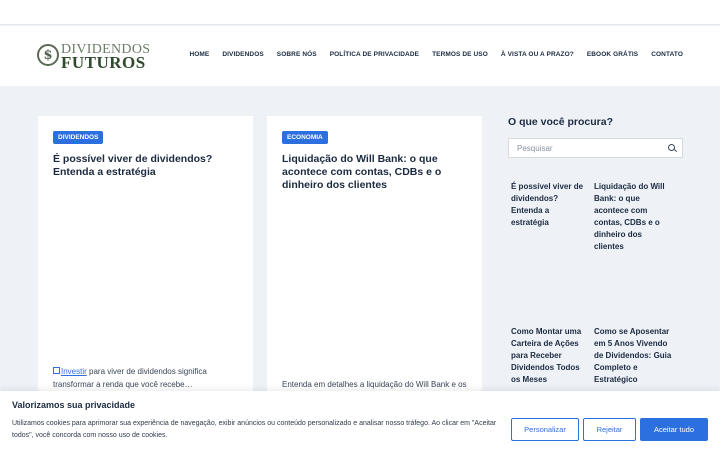 This screenshot has height=450, width=720. Describe the element at coordinates (297, 54) in the screenshot. I see `nav-sobre-nos: SOBRE NÓS` at that location.